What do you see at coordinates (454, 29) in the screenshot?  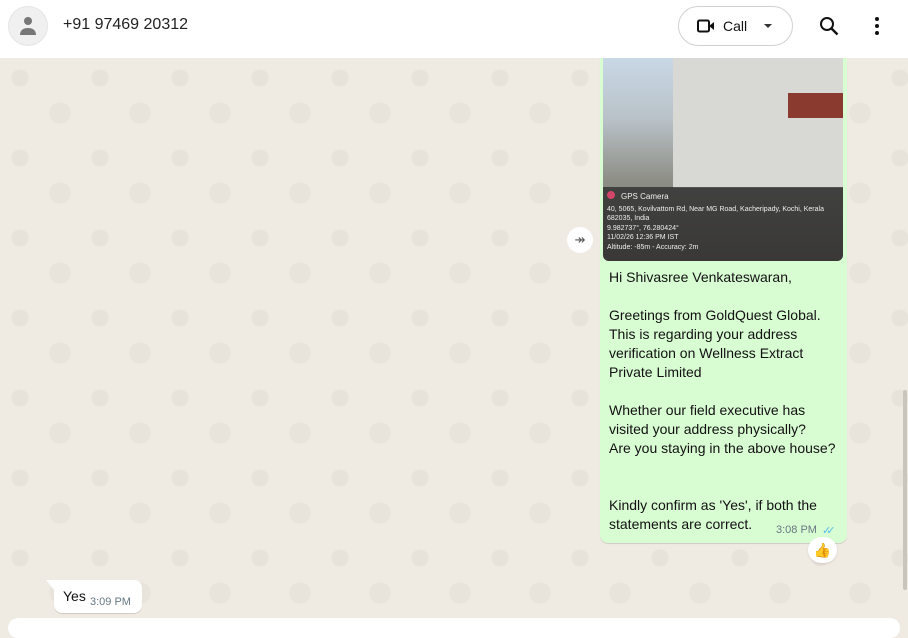 I see `chat-header: +91 97469 20312 Call` at bounding box center [454, 29].